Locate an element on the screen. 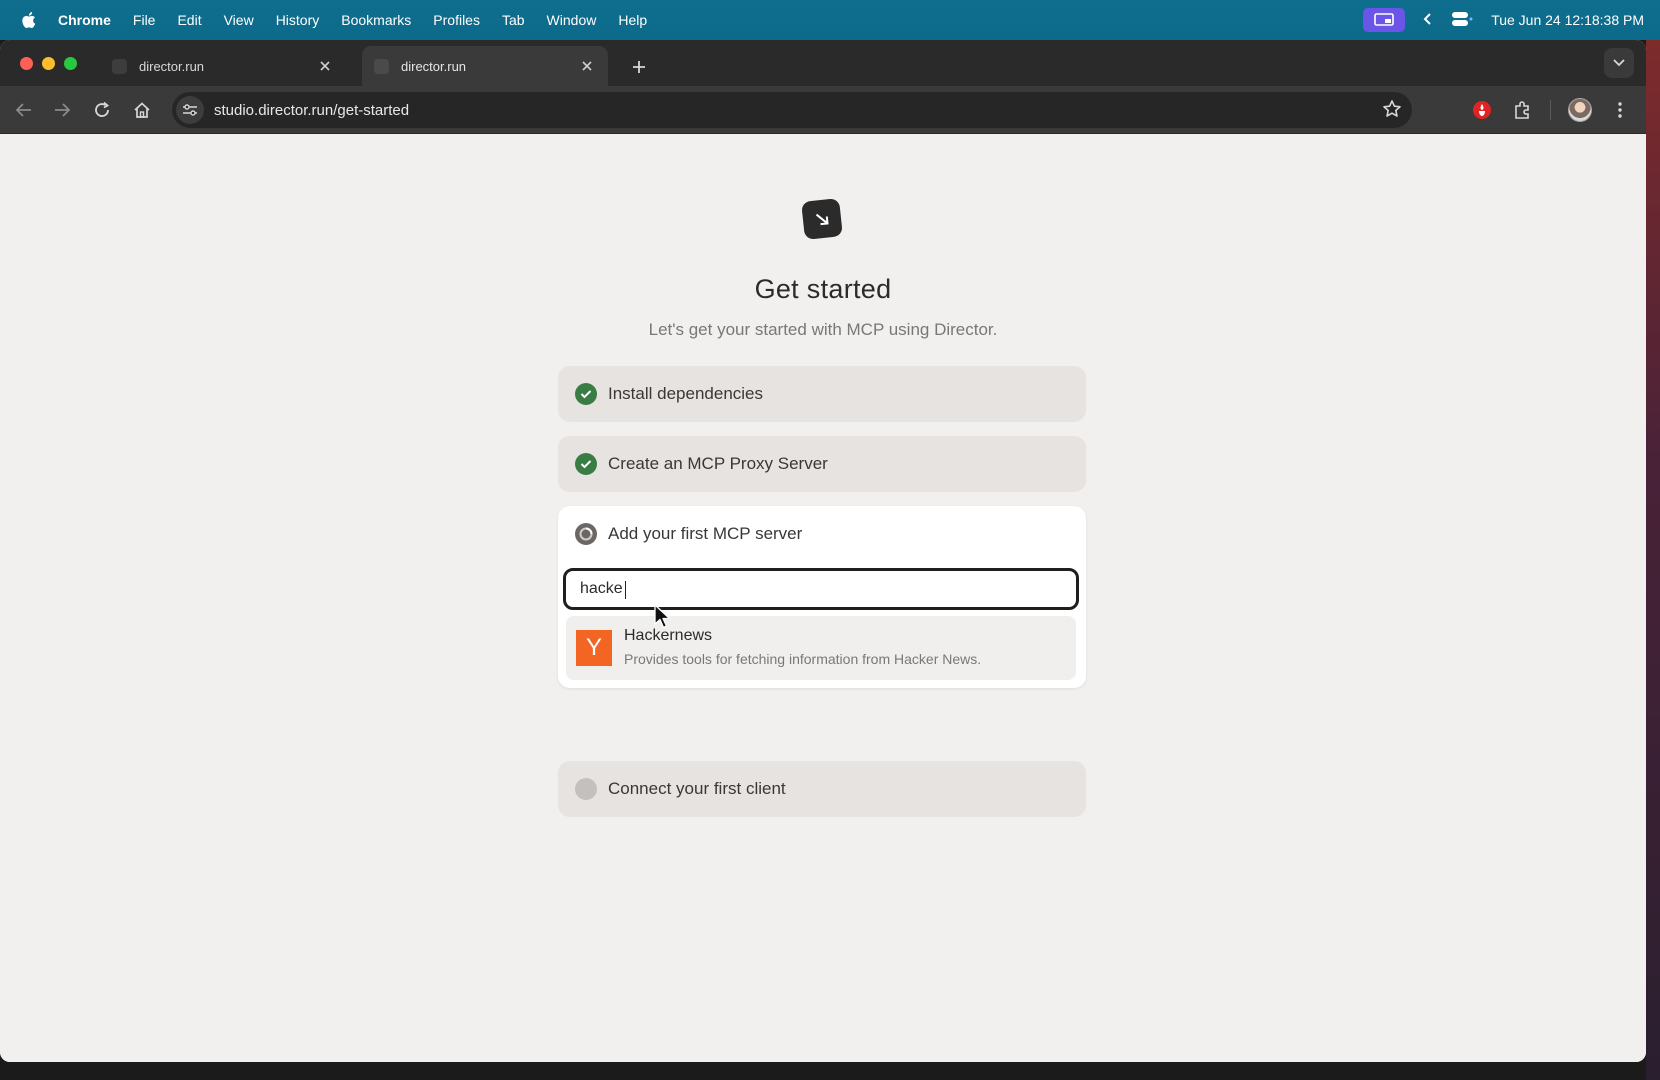  apple-icon is located at coordinates (28, 20).